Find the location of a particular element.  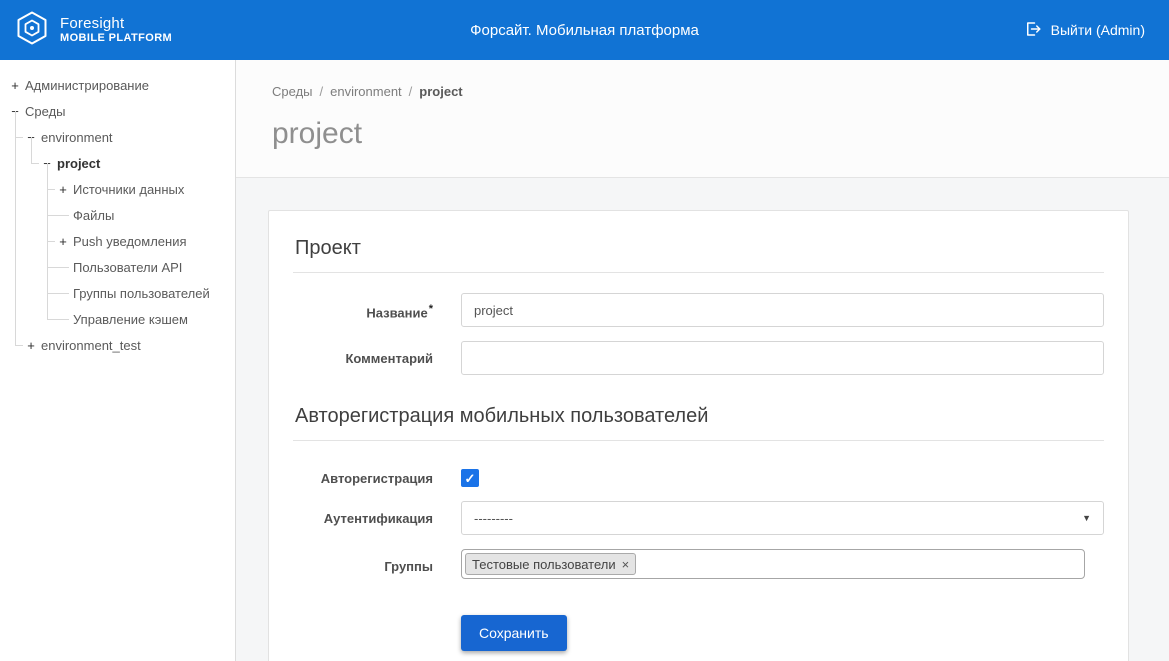

breadcrumb-item-environments: Среды is located at coordinates (292, 91).